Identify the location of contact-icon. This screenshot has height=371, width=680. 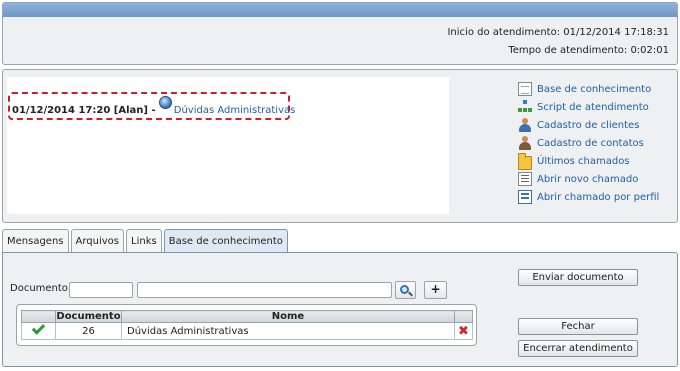
(525, 143).